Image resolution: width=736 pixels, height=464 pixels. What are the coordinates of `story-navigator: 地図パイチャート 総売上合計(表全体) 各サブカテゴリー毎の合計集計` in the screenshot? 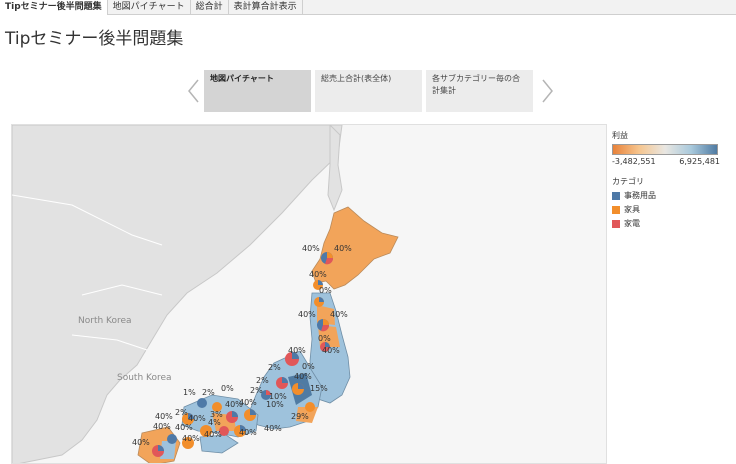 It's located at (370, 91).